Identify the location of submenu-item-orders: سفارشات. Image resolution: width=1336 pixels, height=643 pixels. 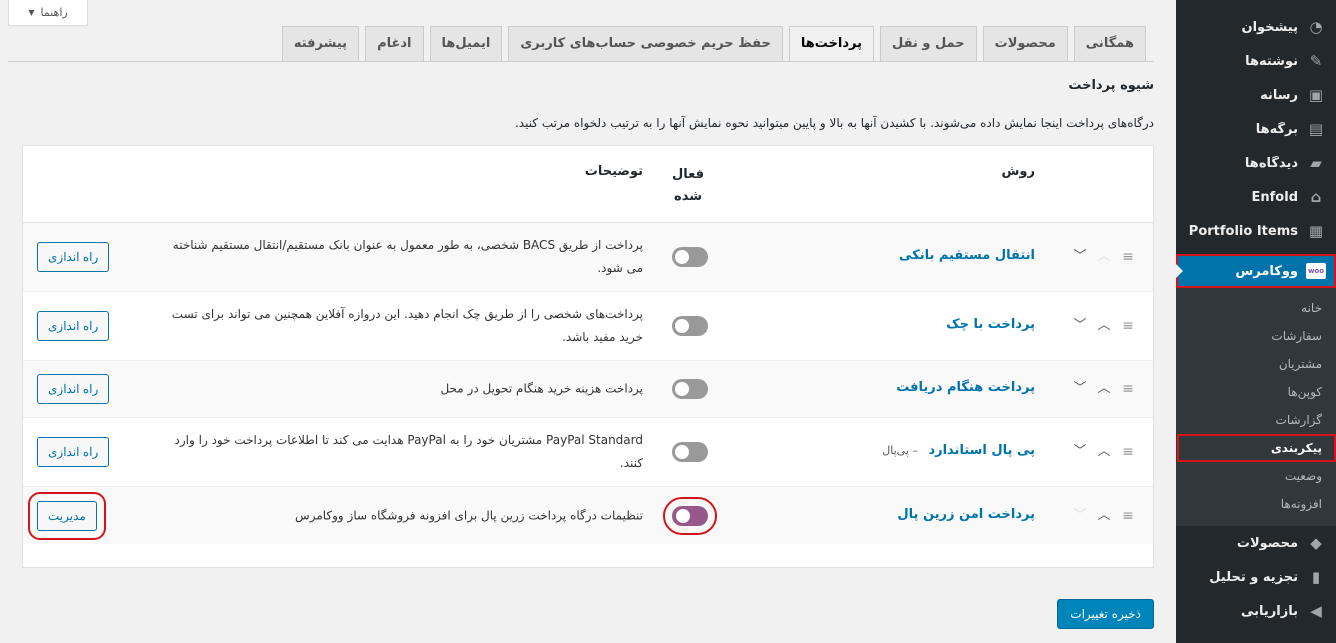
(1256, 336).